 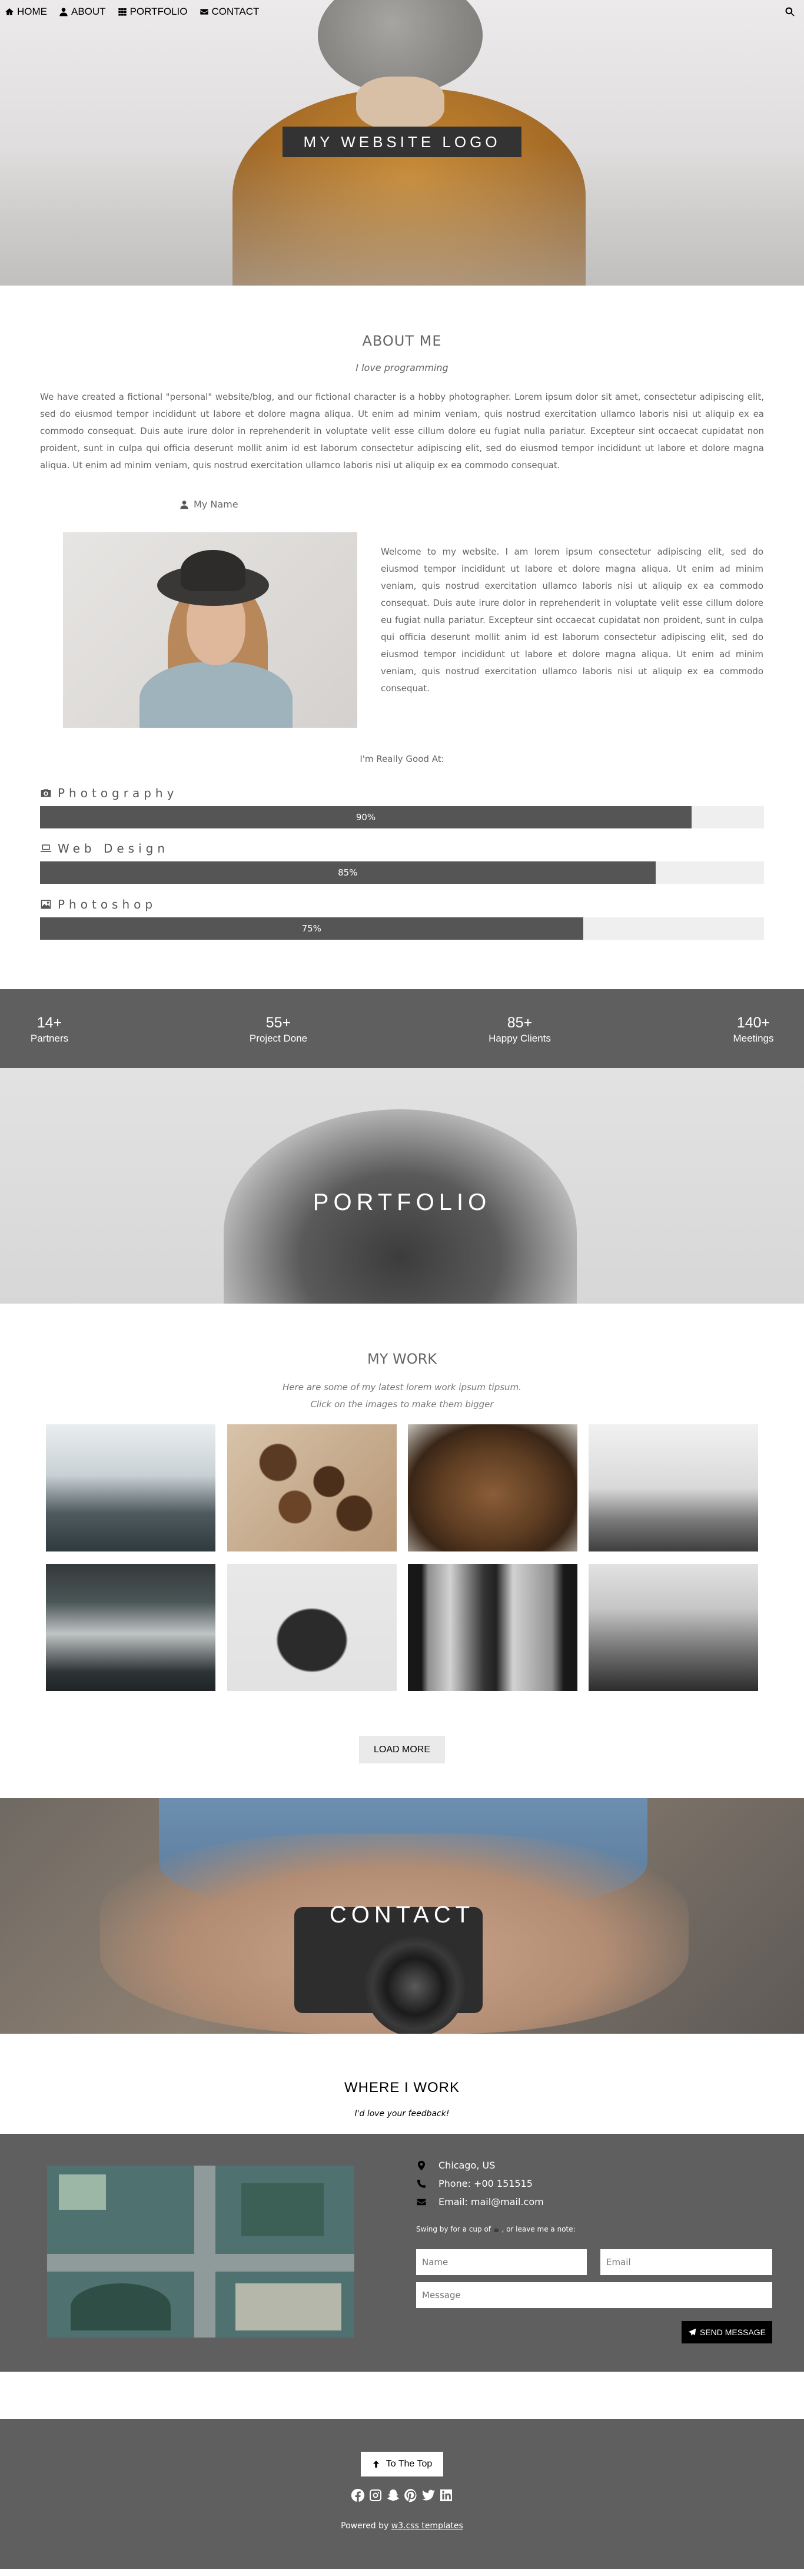 What do you see at coordinates (732, 2332) in the screenshot?
I see `send-message-label: SEND MESSAGE` at bounding box center [732, 2332].